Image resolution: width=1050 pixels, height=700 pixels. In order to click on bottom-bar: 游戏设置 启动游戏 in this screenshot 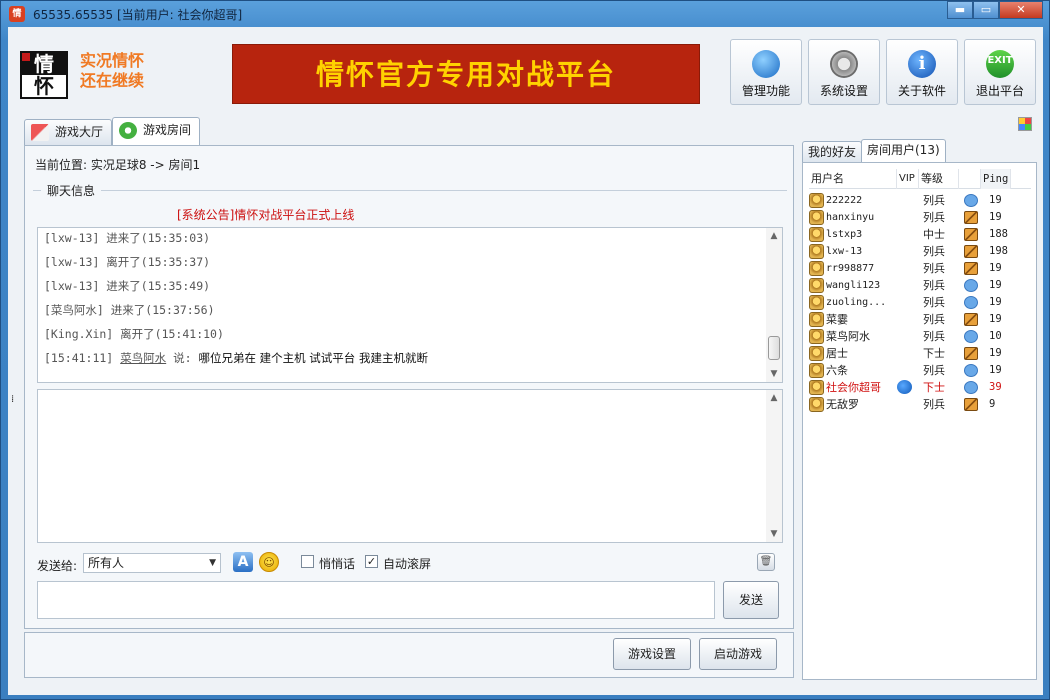, I will do `click(409, 655)`.